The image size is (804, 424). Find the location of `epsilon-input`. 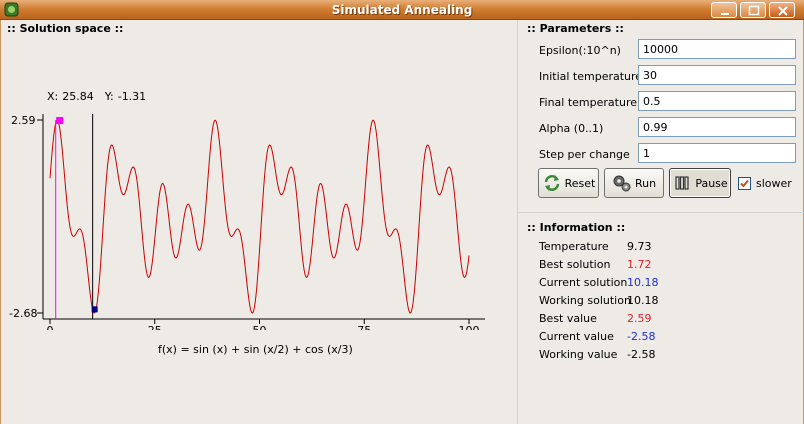

epsilon-input is located at coordinates (717, 49).